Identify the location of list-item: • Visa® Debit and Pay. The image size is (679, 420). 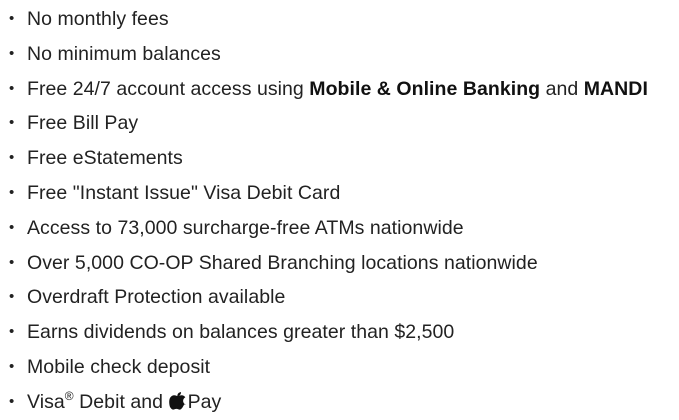
(339, 402).